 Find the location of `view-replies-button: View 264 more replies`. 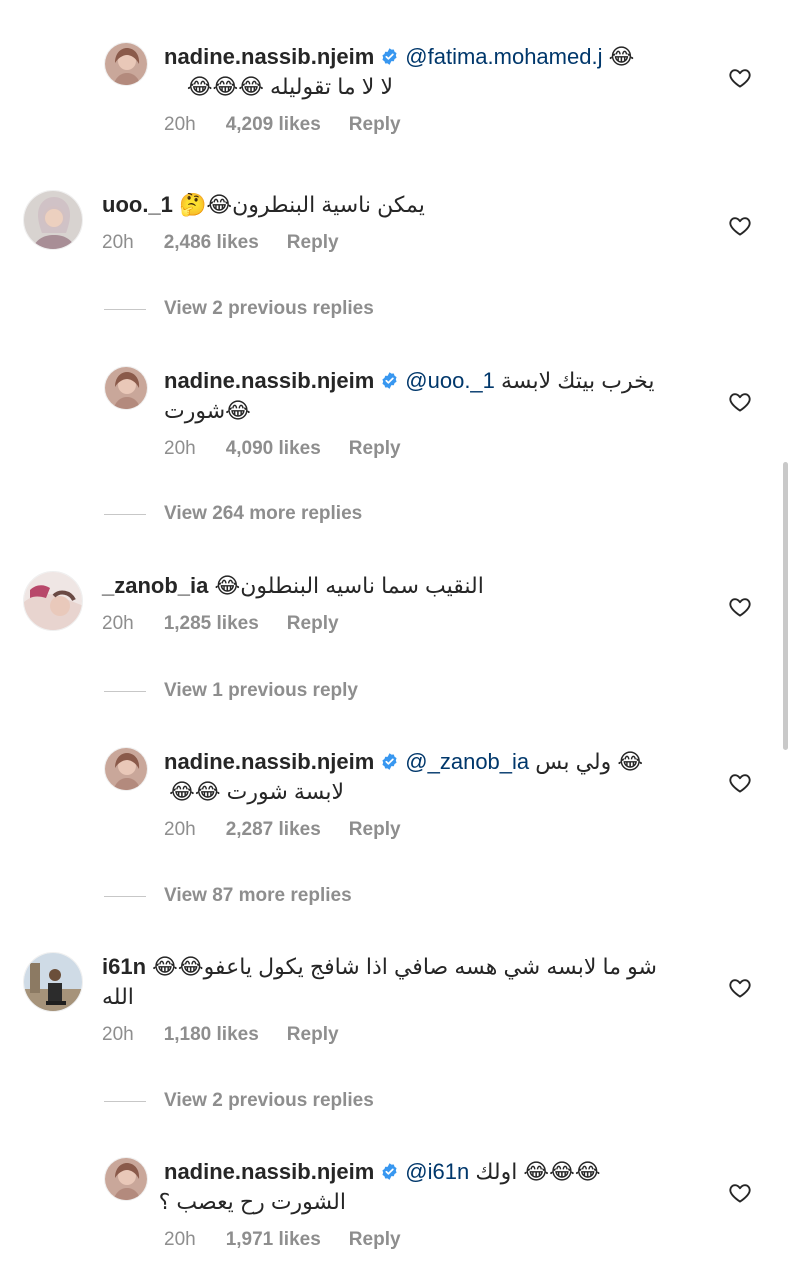

view-replies-button: View 264 more replies is located at coordinates (233, 514).